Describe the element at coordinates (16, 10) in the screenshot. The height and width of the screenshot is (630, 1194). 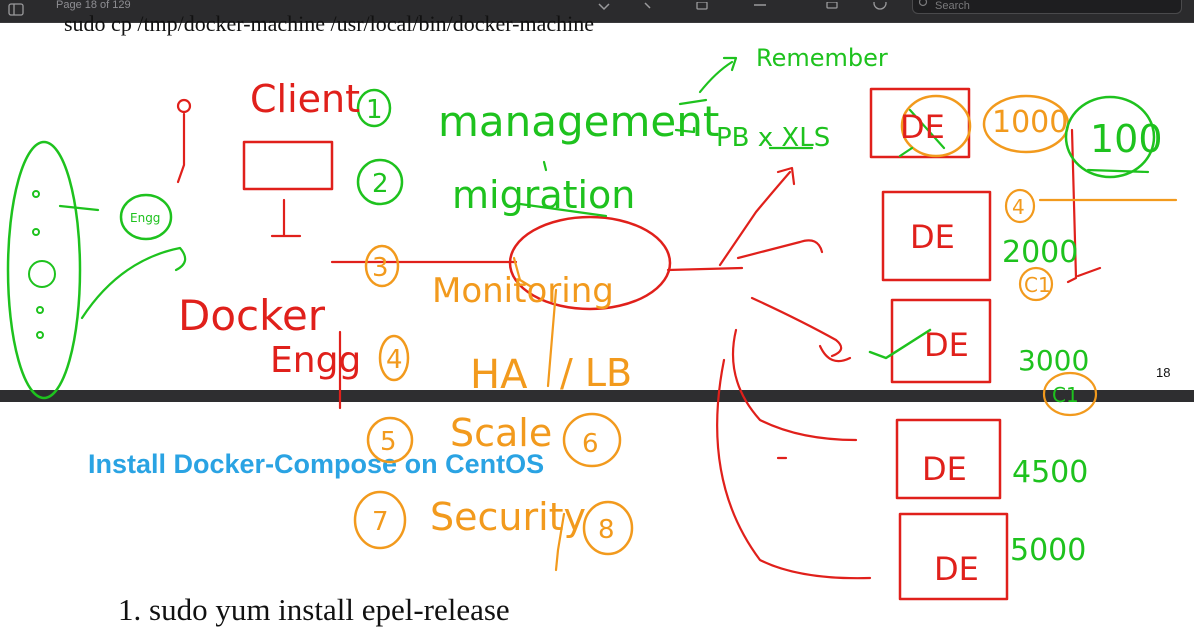
I see `sidebar-toggle-icon` at that location.